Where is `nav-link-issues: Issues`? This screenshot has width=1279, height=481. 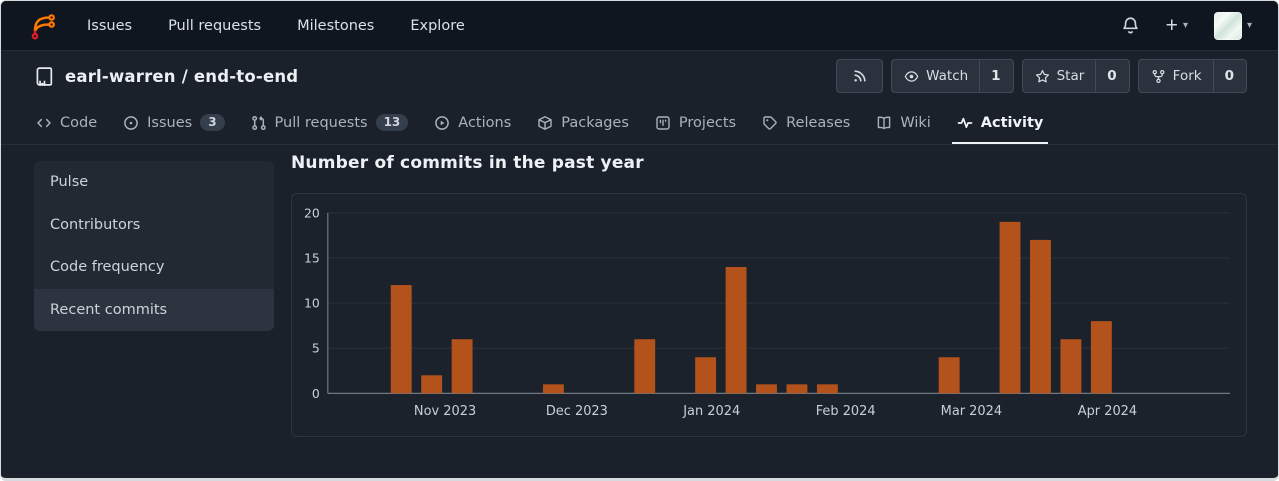 nav-link-issues: Issues is located at coordinates (109, 26).